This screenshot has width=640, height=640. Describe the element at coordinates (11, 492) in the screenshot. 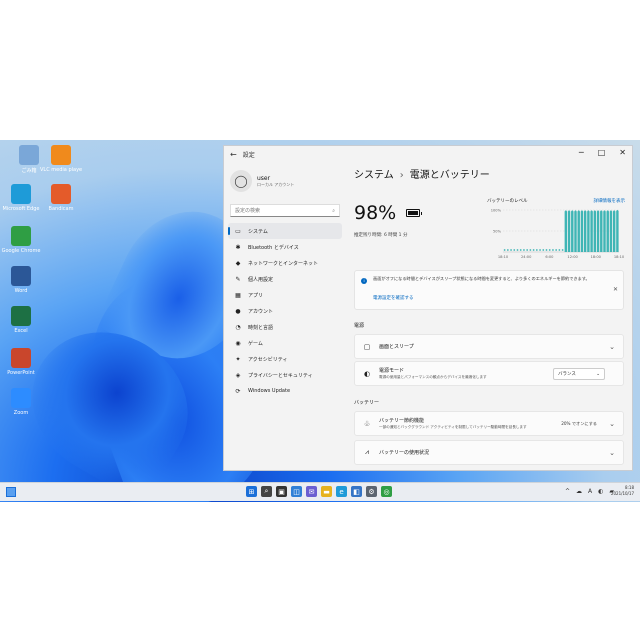

I see `weather-widget-icon` at that location.